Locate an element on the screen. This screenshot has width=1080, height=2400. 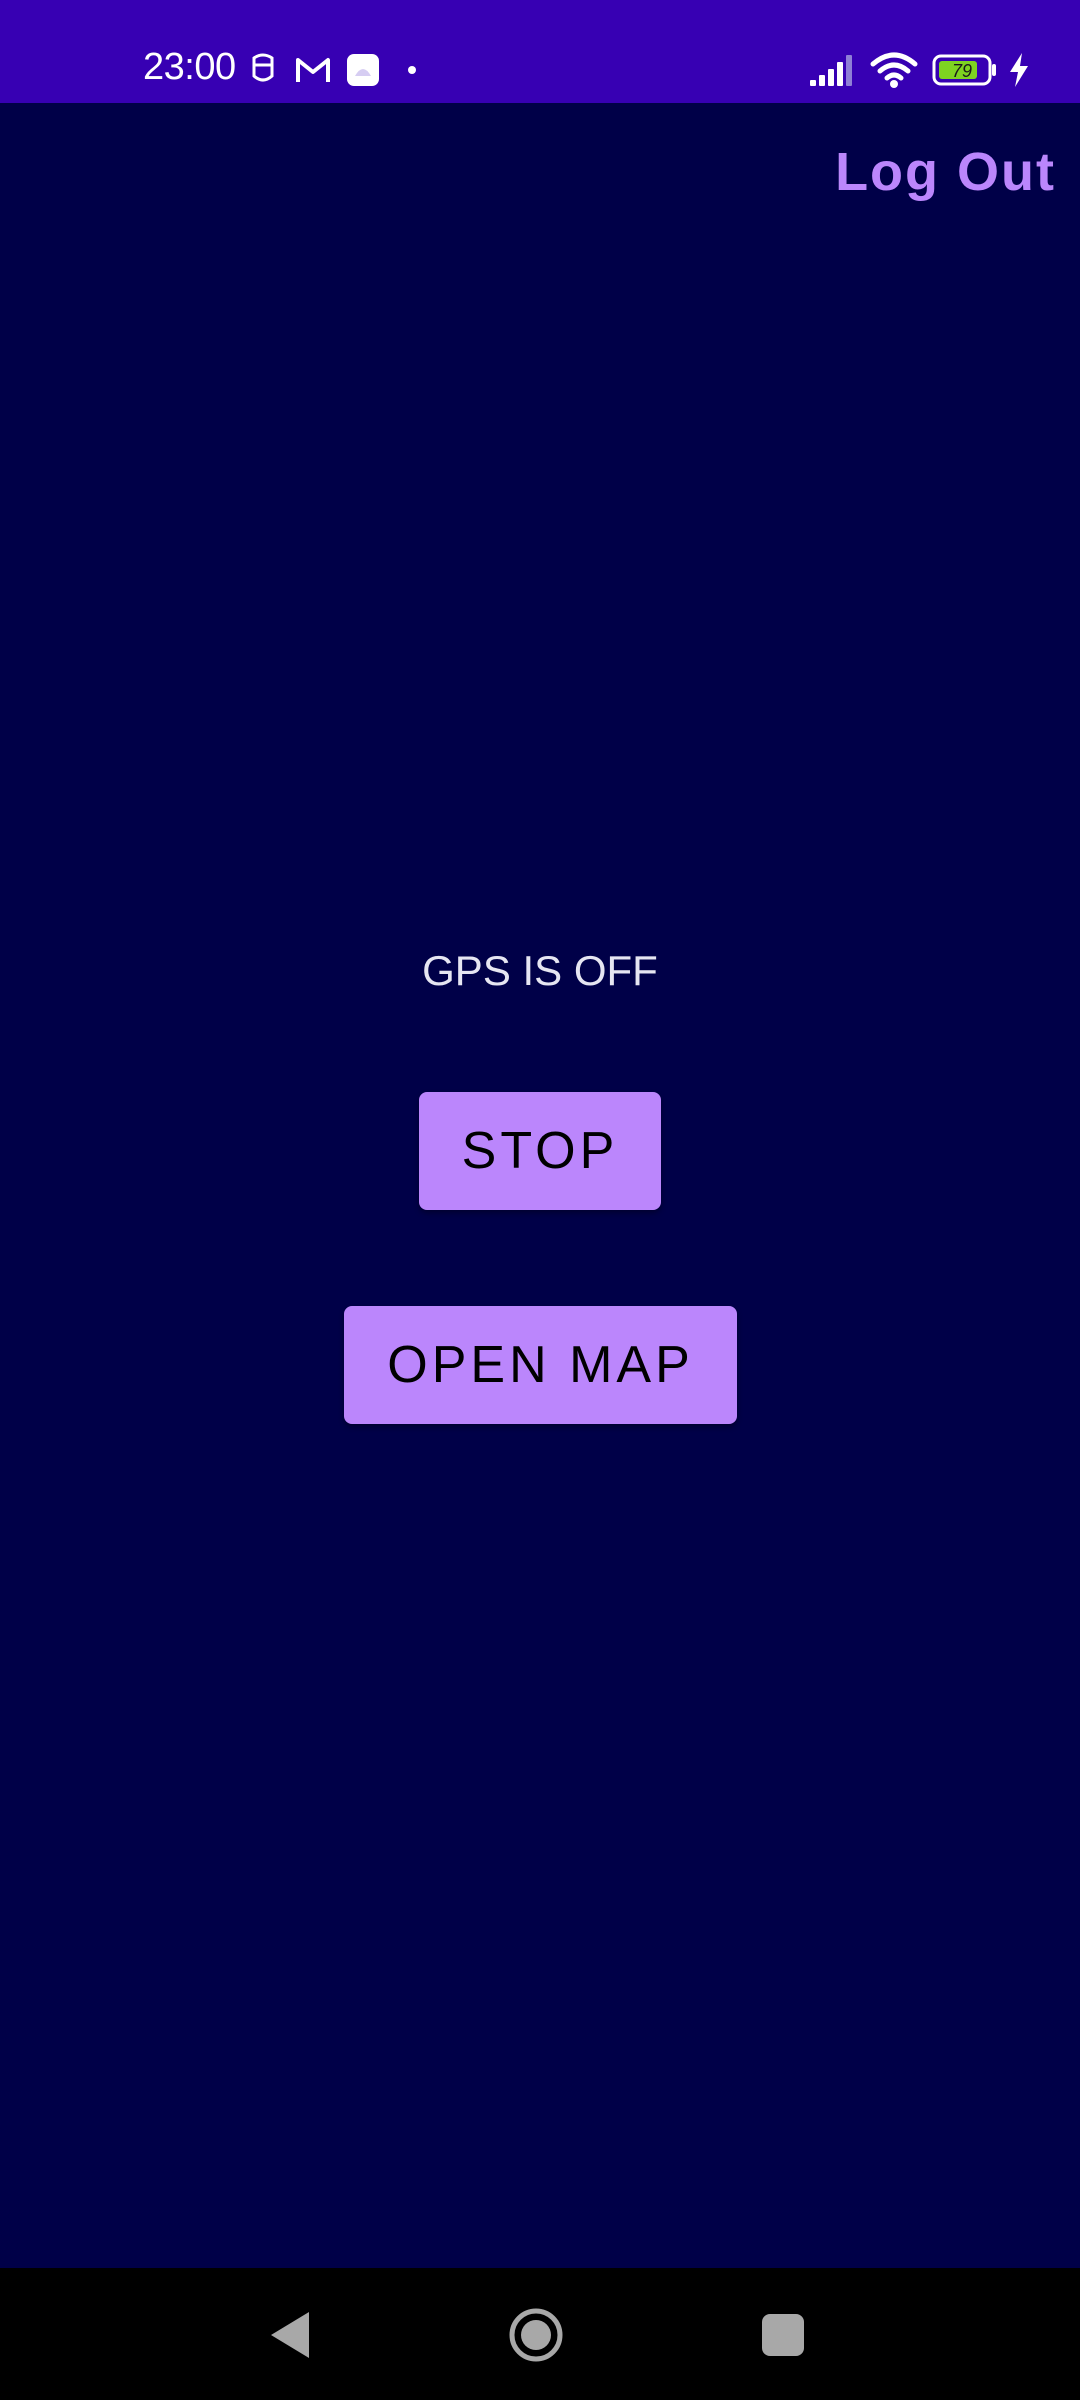
recents-icon is located at coordinates (783, 2335).